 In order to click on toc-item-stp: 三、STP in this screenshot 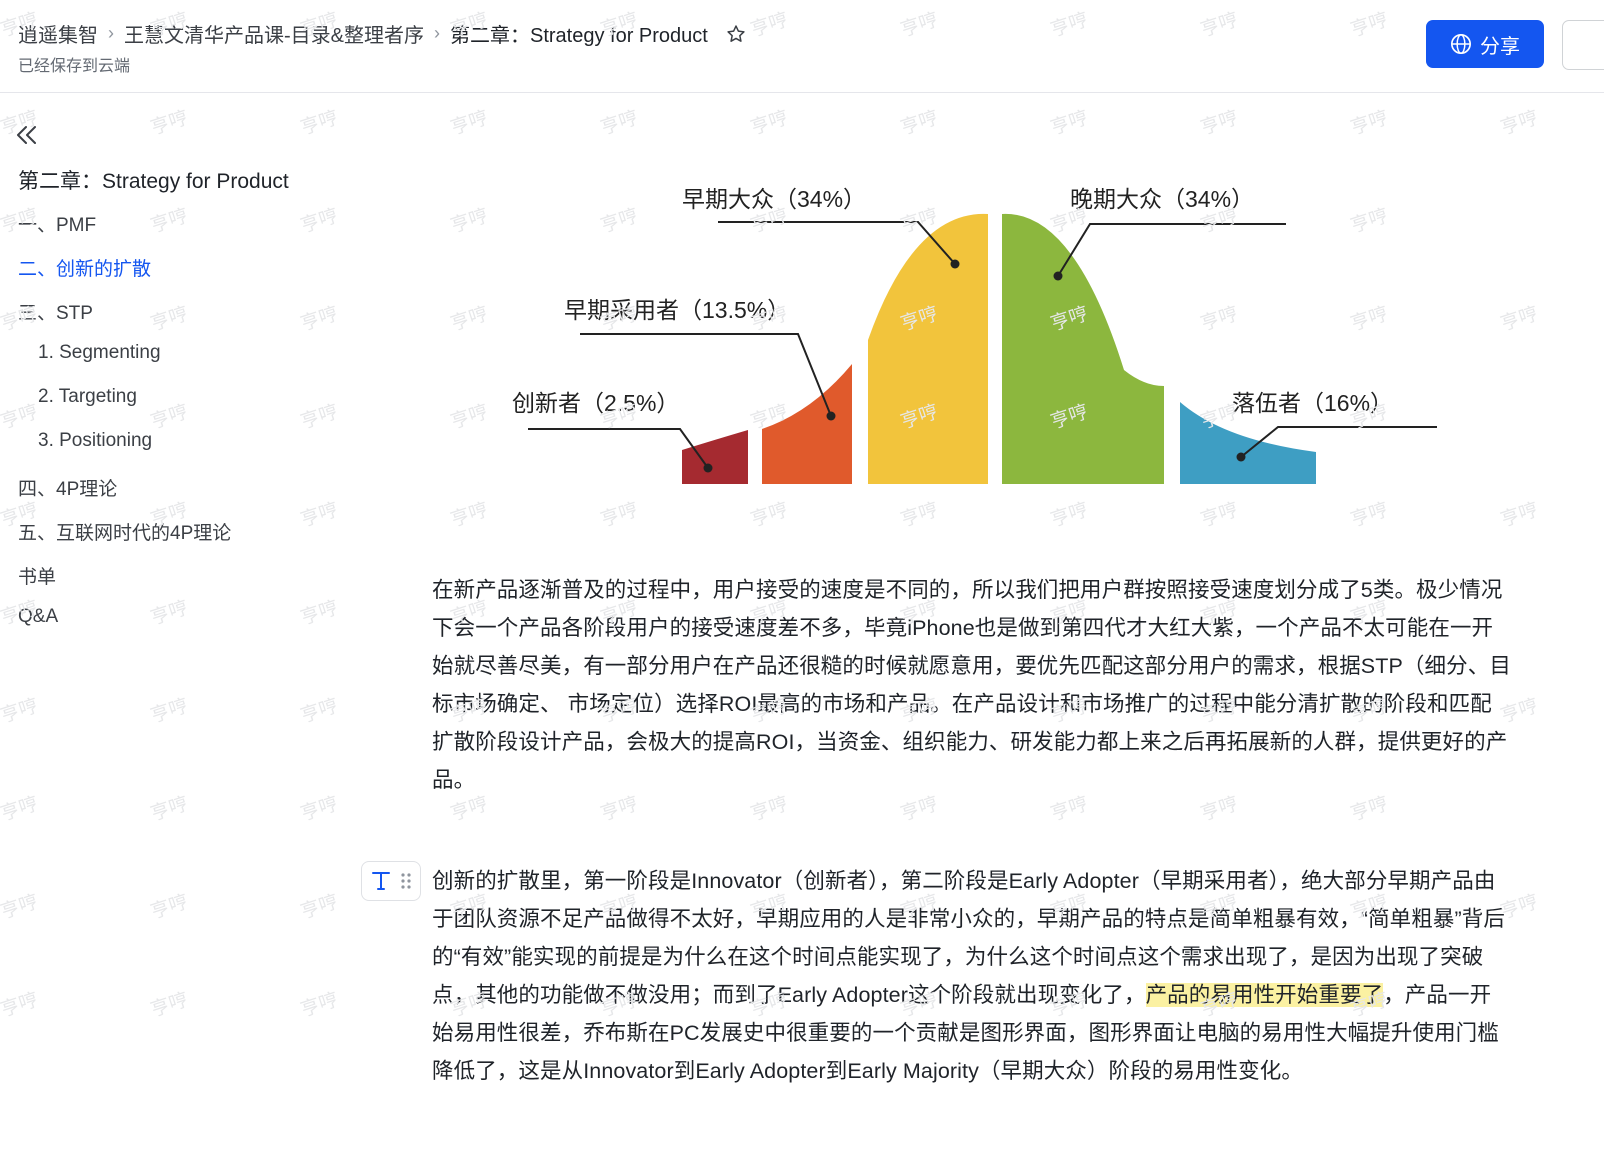, I will do `click(55, 311)`.